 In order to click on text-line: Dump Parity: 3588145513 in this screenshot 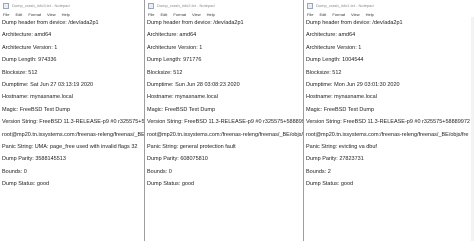, I will do `click(34, 159)`.